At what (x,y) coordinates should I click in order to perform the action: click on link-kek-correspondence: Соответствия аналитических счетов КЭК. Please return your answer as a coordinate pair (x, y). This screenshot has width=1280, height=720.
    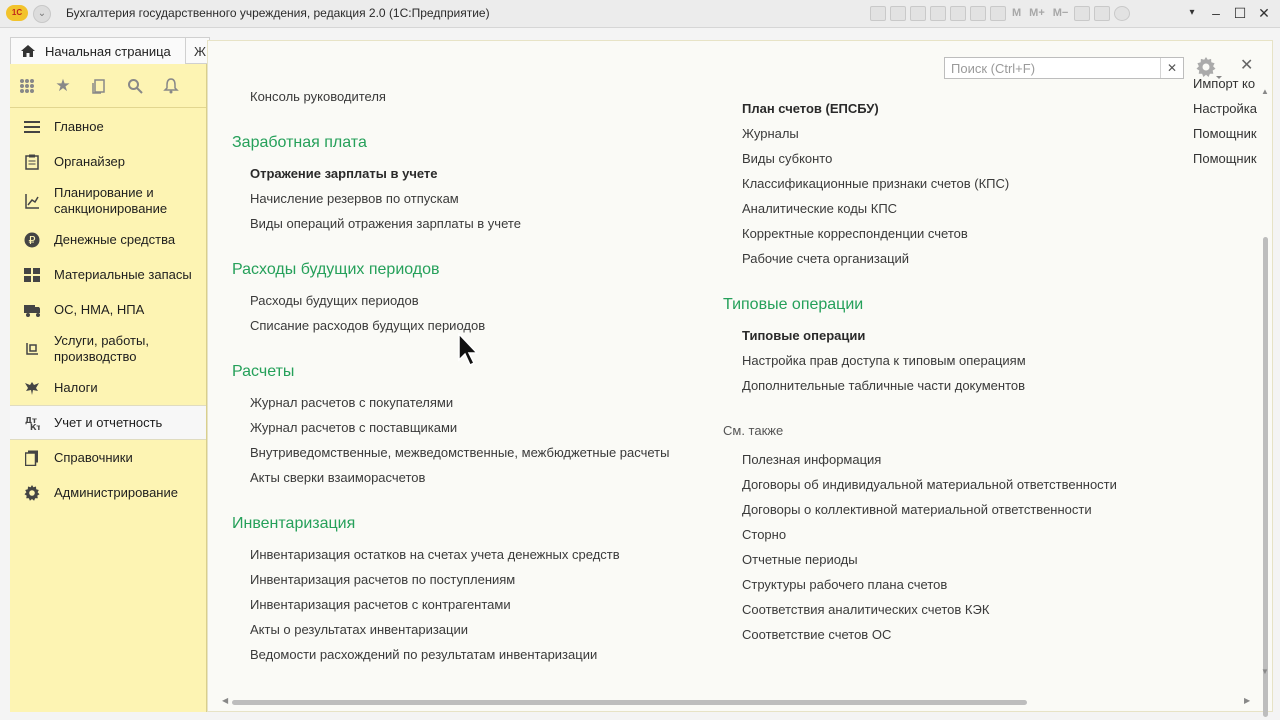
    Looking at the image, I should click on (865, 609).